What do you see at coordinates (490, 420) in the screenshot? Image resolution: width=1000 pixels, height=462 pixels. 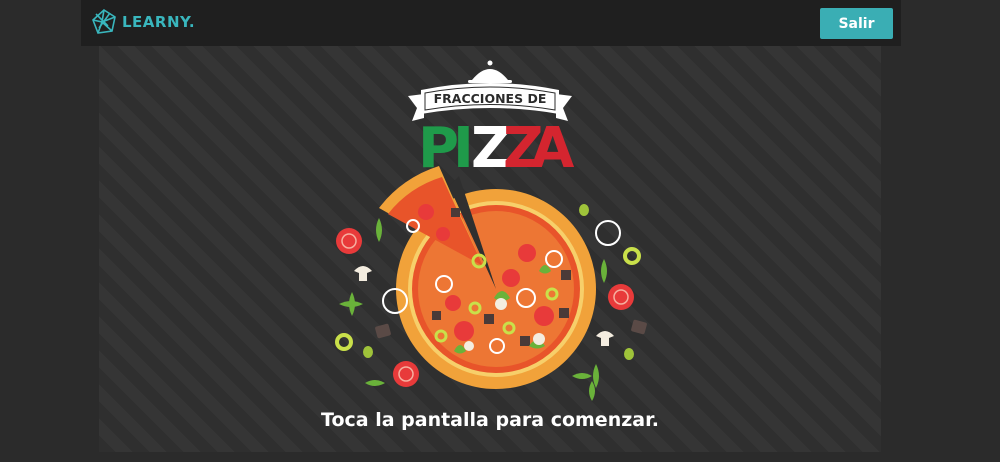 I see `start-prompt: Toca la pantalla para comenzar.` at bounding box center [490, 420].